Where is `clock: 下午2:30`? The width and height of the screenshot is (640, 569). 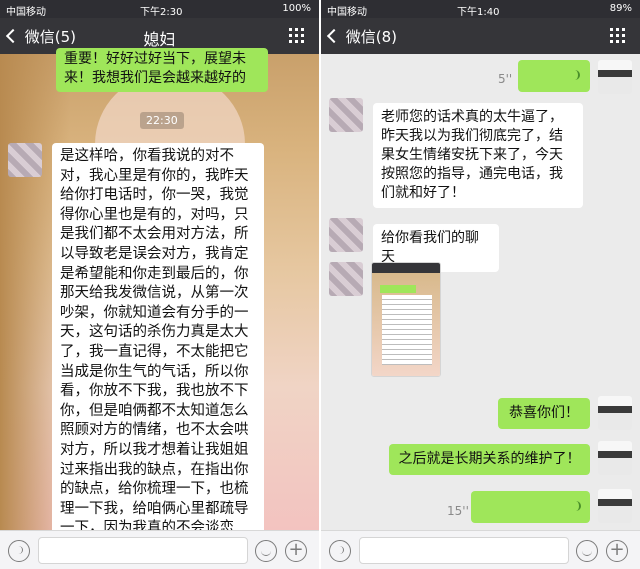 clock: 下午2:30 is located at coordinates (161, 12).